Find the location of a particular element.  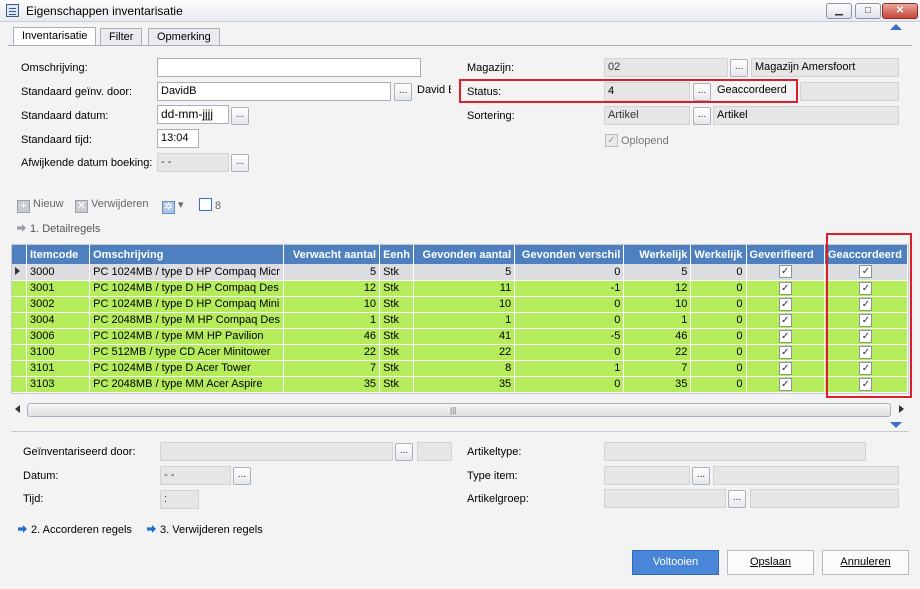

close-button: ✕ is located at coordinates (900, 11).